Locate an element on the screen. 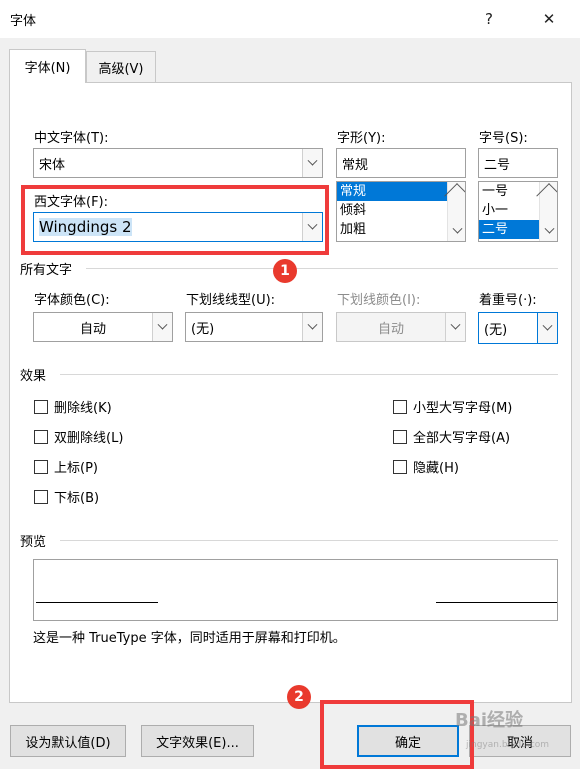  font-style-scrollbar is located at coordinates (454, 211).